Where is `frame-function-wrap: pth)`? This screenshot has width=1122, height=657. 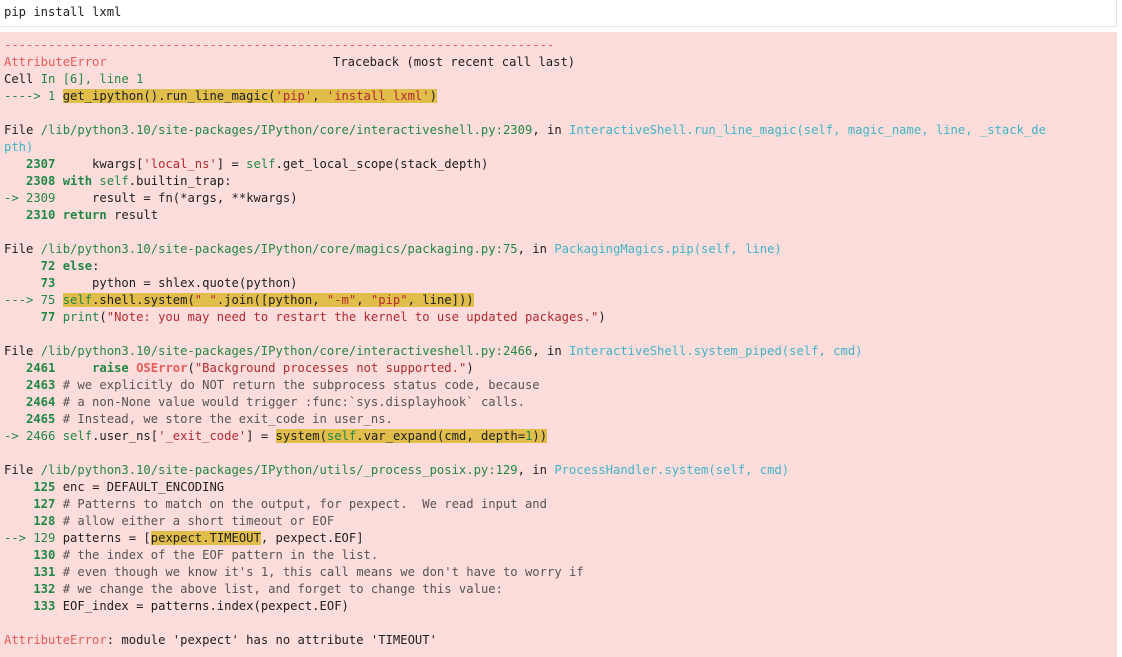
frame-function-wrap: pth) is located at coordinates (19, 147).